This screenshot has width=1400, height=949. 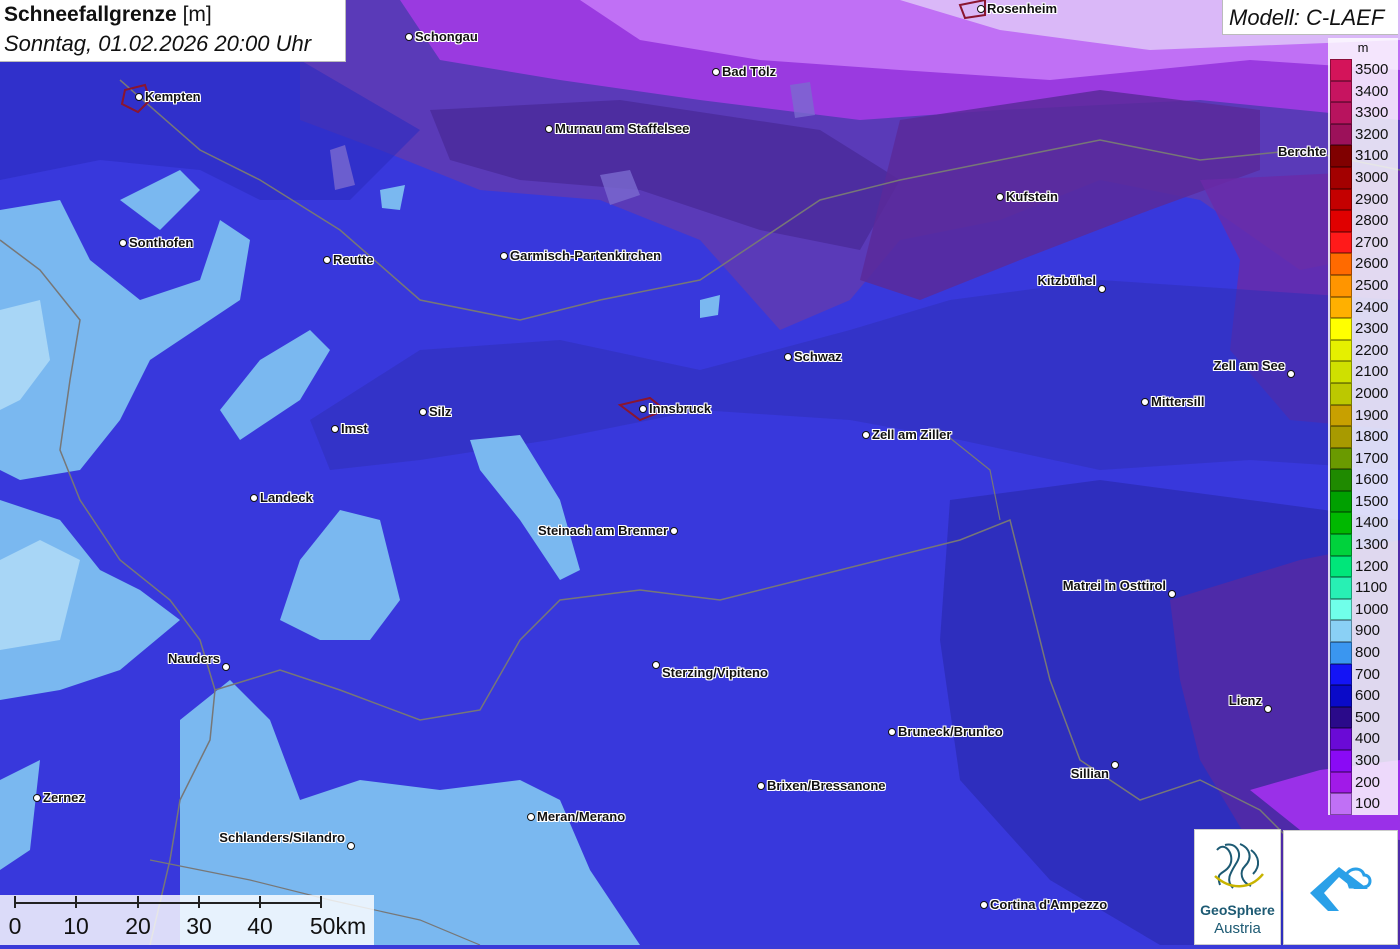 I want to click on legend-label: 3300, so click(x=1372, y=113).